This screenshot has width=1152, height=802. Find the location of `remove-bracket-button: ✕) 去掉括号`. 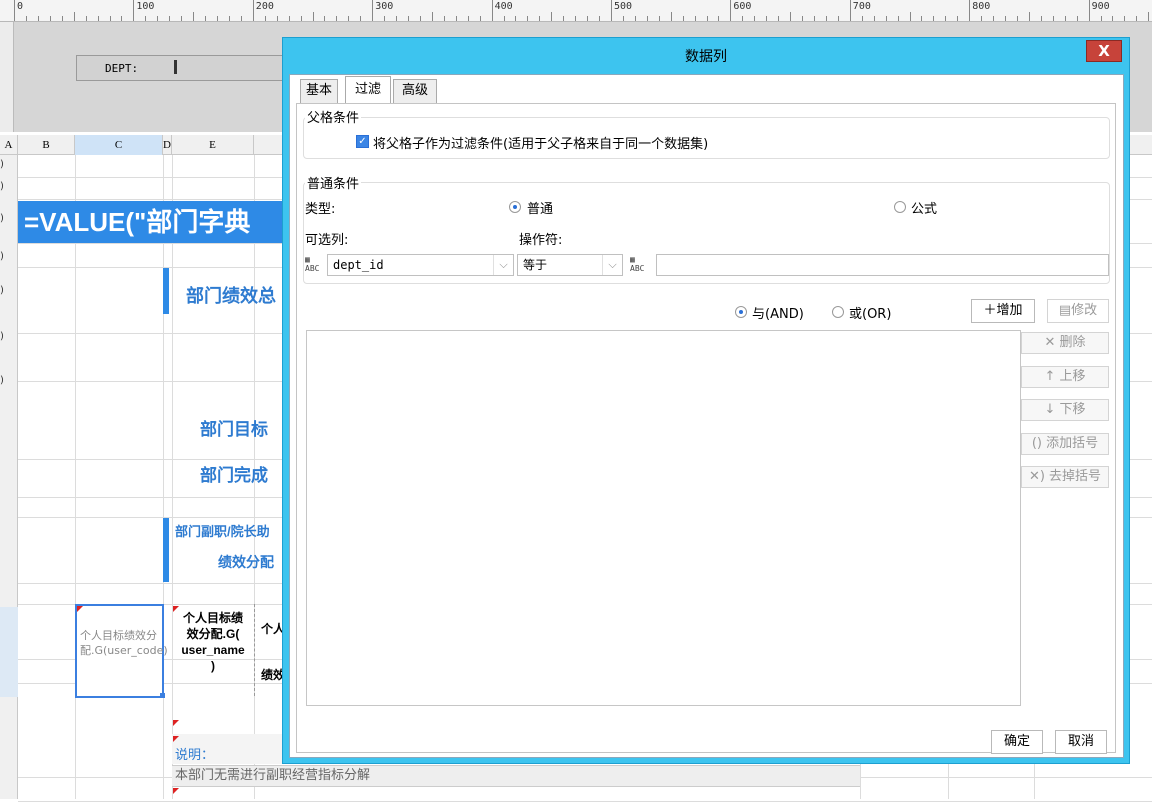

remove-bracket-button: ✕) 去掉括号 is located at coordinates (1065, 477).